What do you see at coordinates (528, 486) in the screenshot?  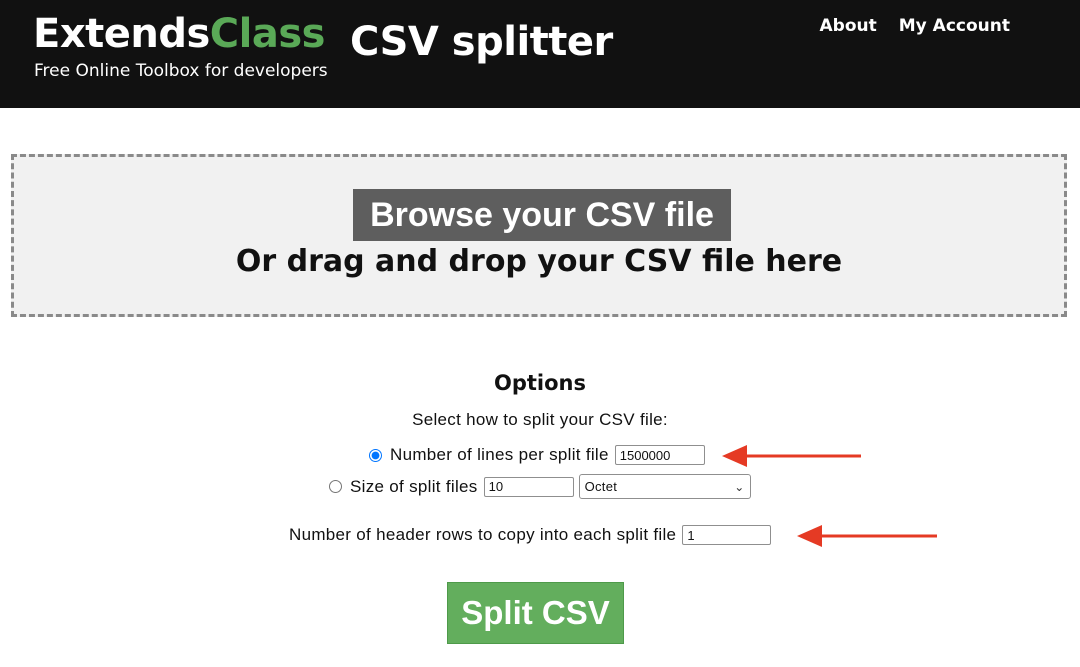 I see `split-size-input` at bounding box center [528, 486].